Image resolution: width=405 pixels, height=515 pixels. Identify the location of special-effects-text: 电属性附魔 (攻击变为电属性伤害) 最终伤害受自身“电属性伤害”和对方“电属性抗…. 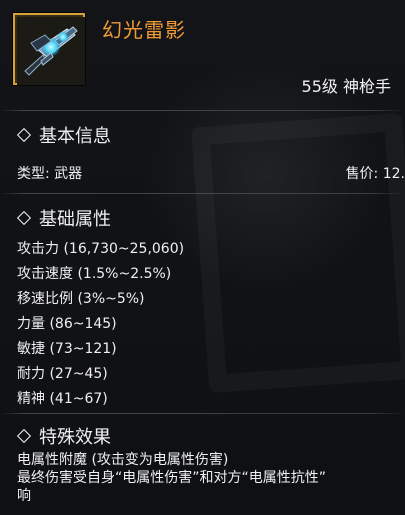
(208, 478).